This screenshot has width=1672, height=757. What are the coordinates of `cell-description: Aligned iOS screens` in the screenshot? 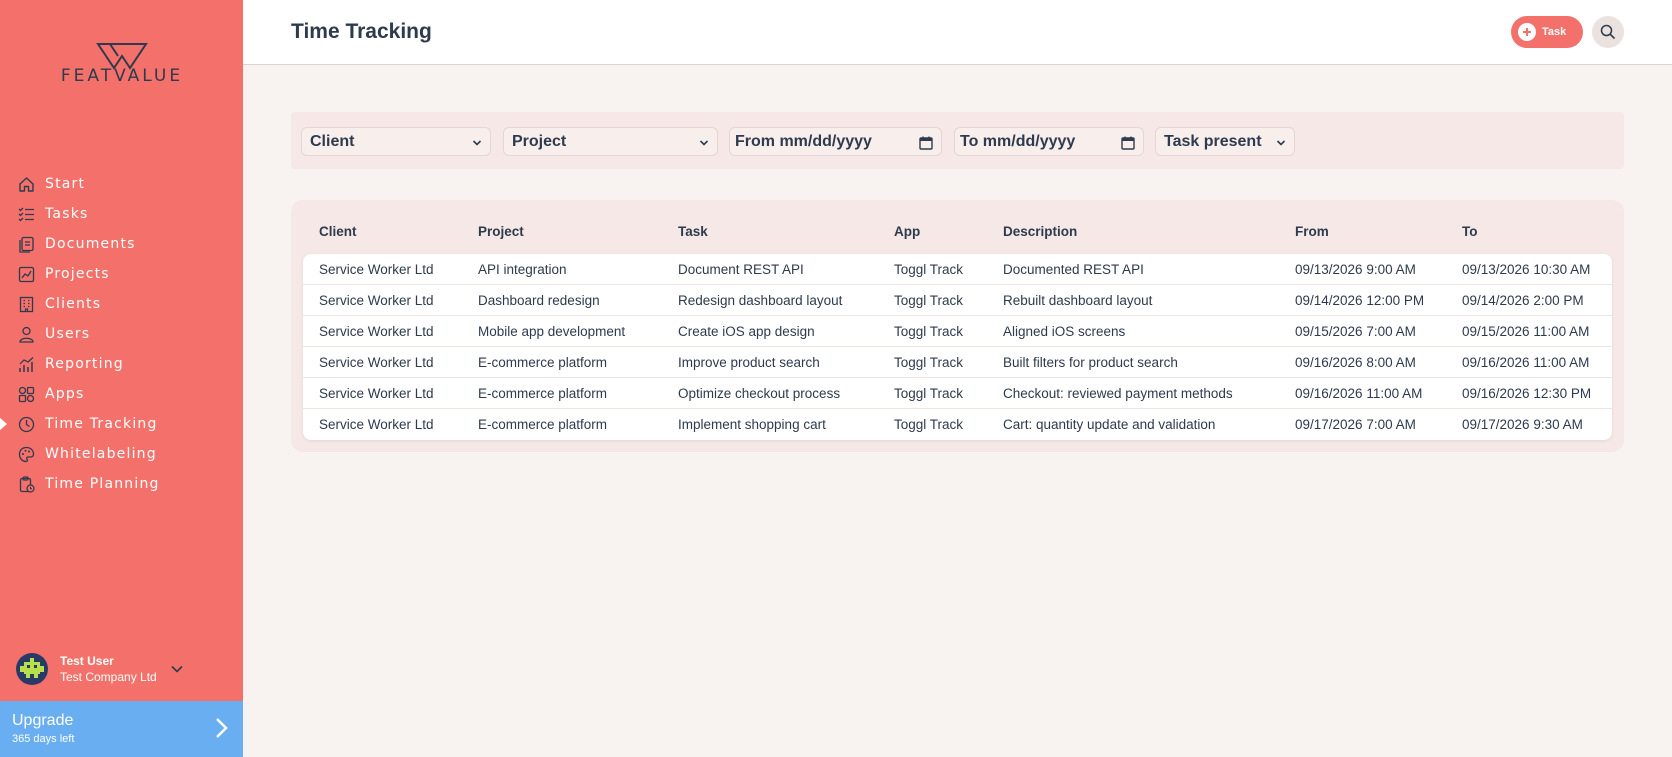 It's located at (1064, 331).